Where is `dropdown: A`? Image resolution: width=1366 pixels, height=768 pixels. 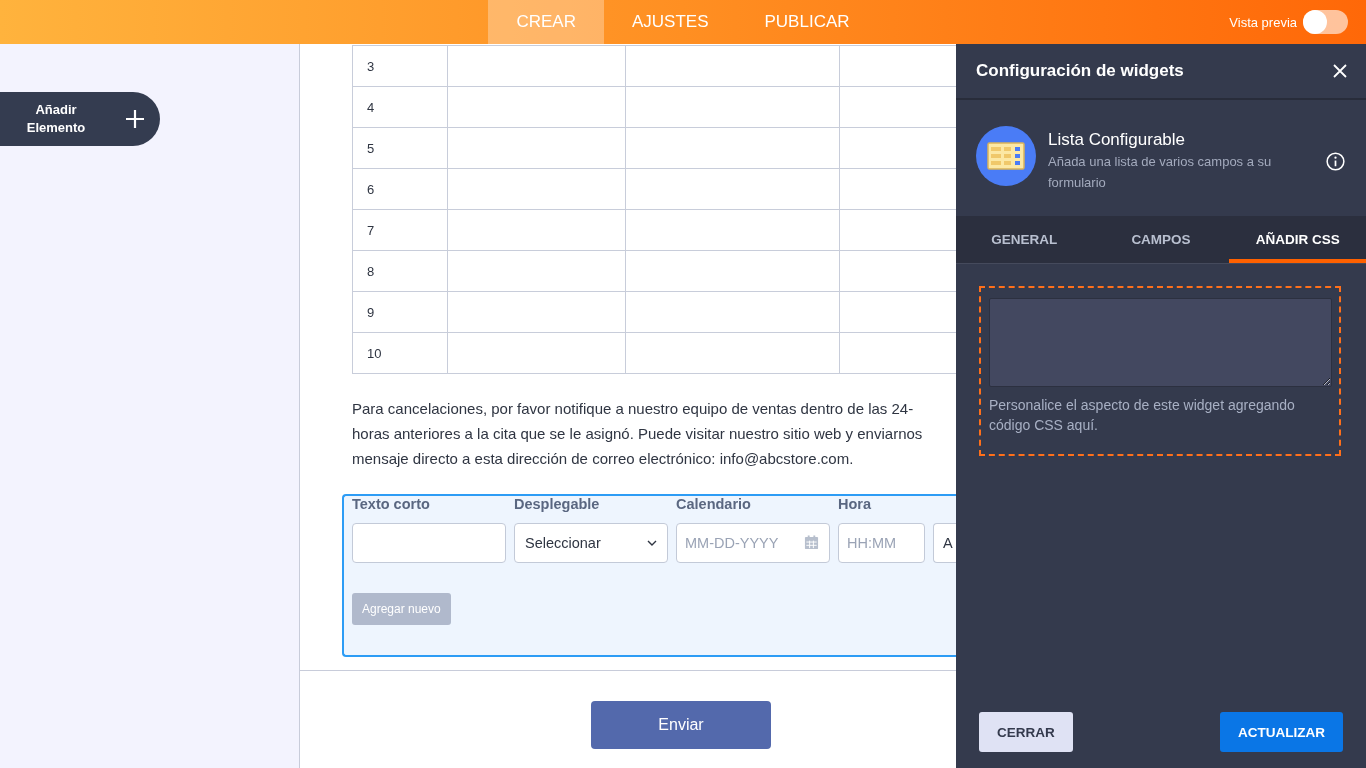
dropdown: A is located at coordinates (944, 543).